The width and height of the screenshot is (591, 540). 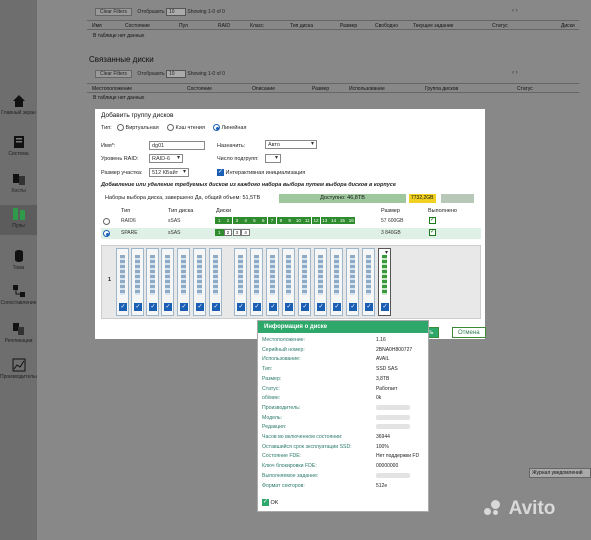 I want to click on disk-chip: 10, so click(x=298, y=220).